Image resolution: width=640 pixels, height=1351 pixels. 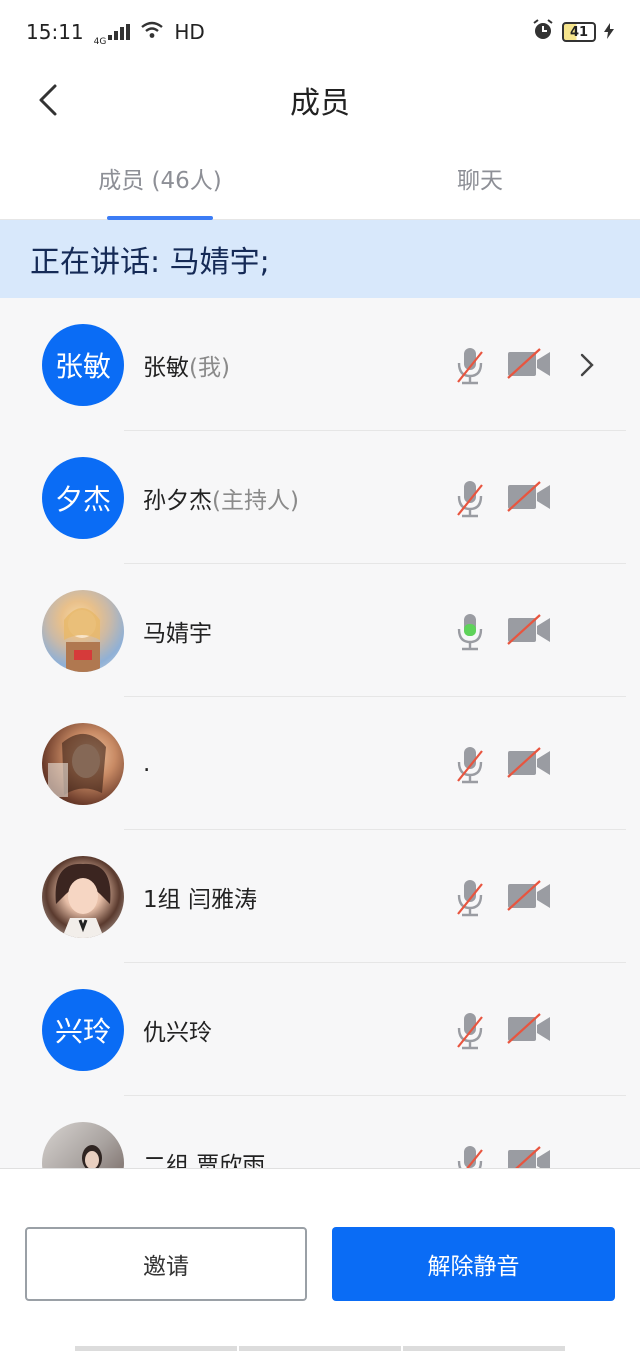 What do you see at coordinates (320, 896) in the screenshot?
I see `member-row: 1组 闫雅涛` at bounding box center [320, 896].